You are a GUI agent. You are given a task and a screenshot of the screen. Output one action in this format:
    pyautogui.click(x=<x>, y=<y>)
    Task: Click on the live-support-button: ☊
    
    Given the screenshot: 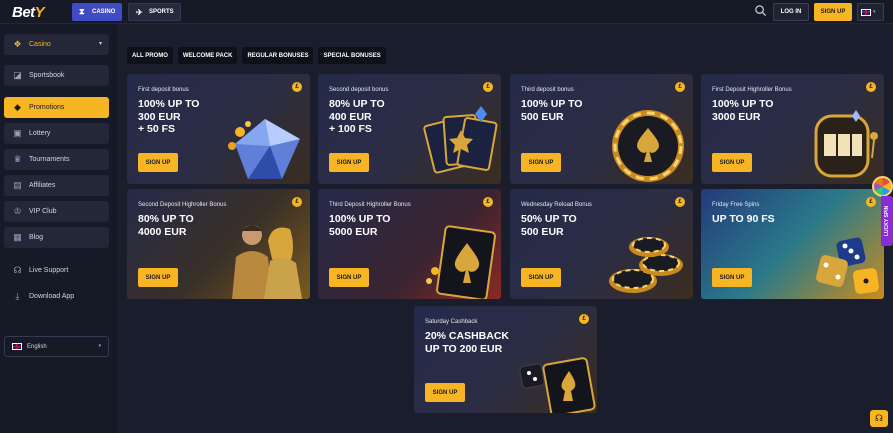 What is the action you would take?
    pyautogui.click(x=879, y=418)
    